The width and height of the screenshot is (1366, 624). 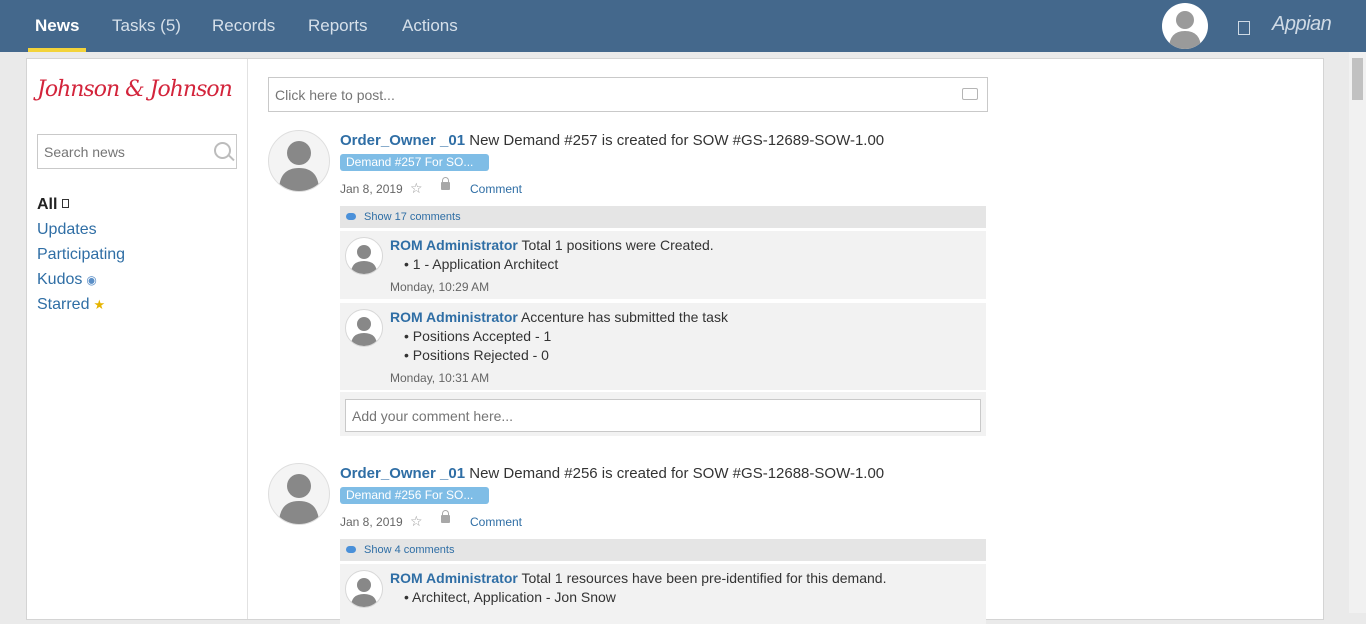 I want to click on comment-bullet: • 1 - Application Architect, so click(x=481, y=264).